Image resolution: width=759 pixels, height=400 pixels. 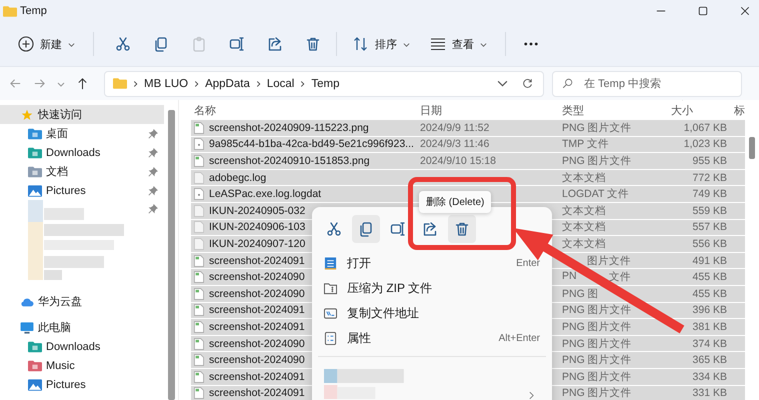 I want to click on file-type: PNG 图, so click(x=580, y=293).